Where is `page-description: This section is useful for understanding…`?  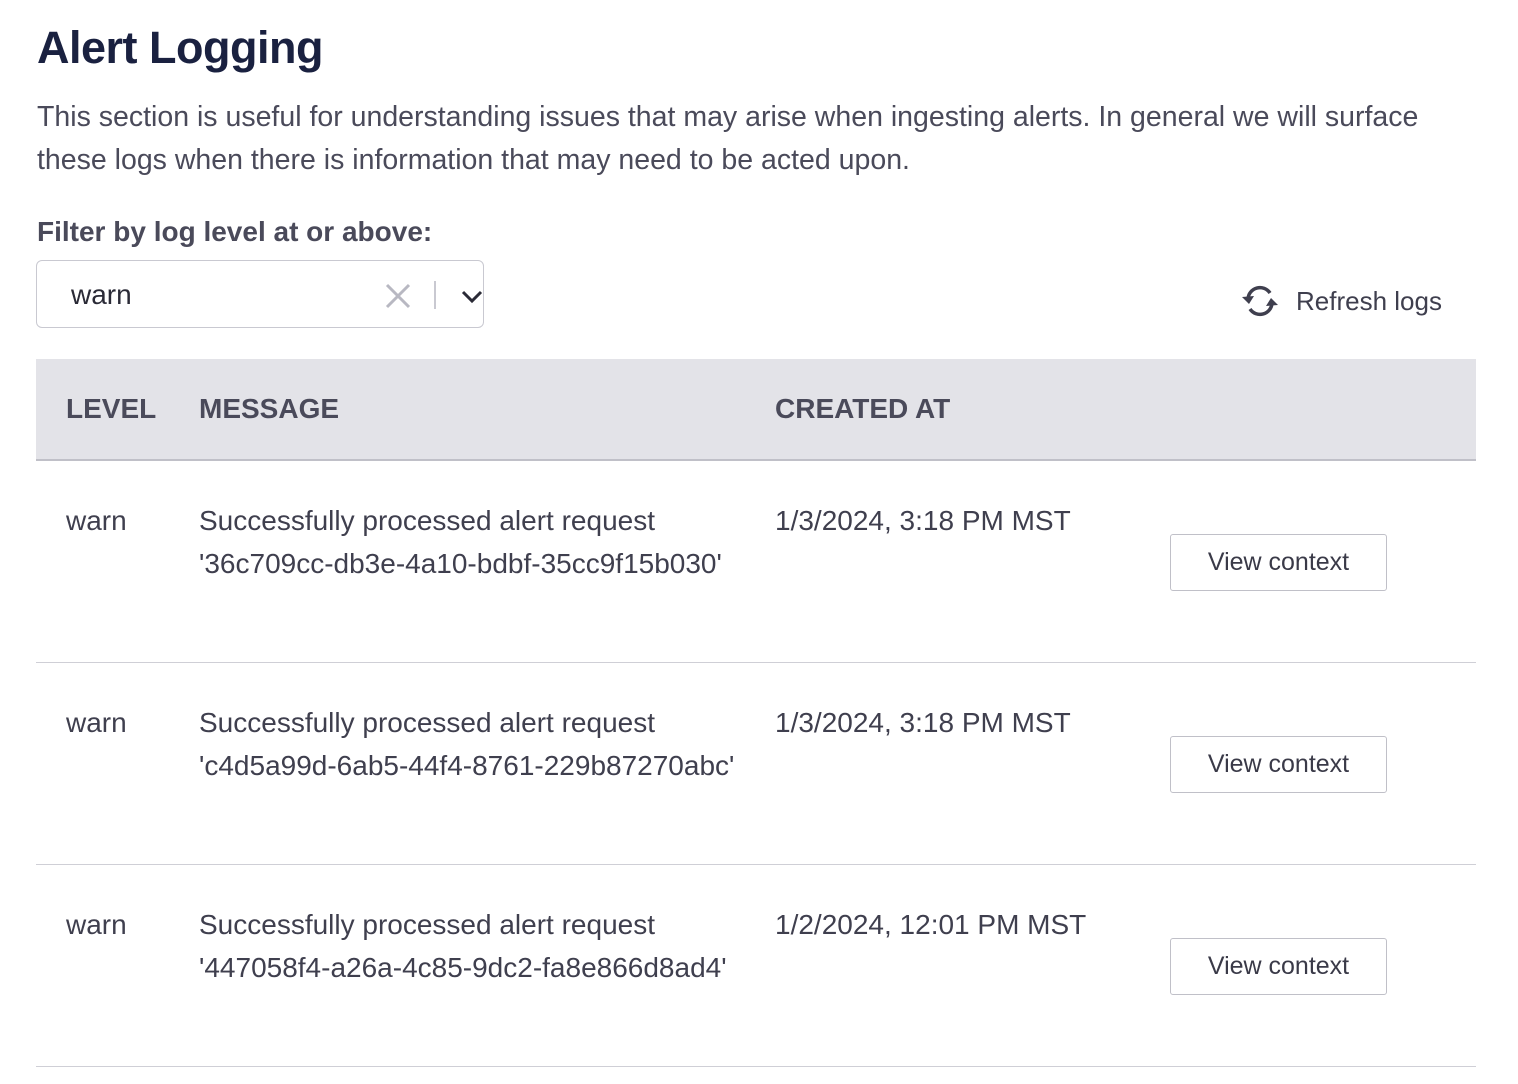 page-description: This section is useful for understanding… is located at coordinates (728, 138).